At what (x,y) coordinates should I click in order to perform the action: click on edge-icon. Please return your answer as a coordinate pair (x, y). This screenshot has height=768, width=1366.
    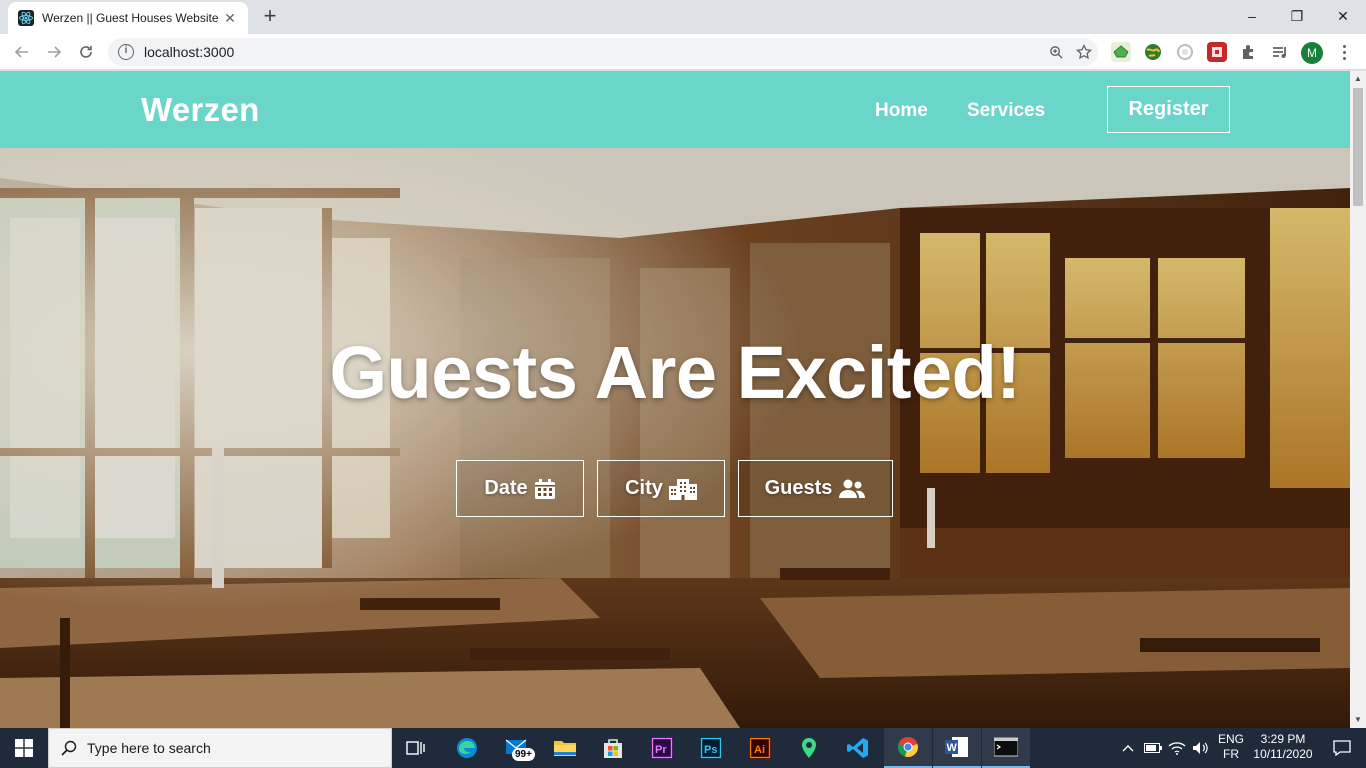
    Looking at the image, I should click on (467, 748).